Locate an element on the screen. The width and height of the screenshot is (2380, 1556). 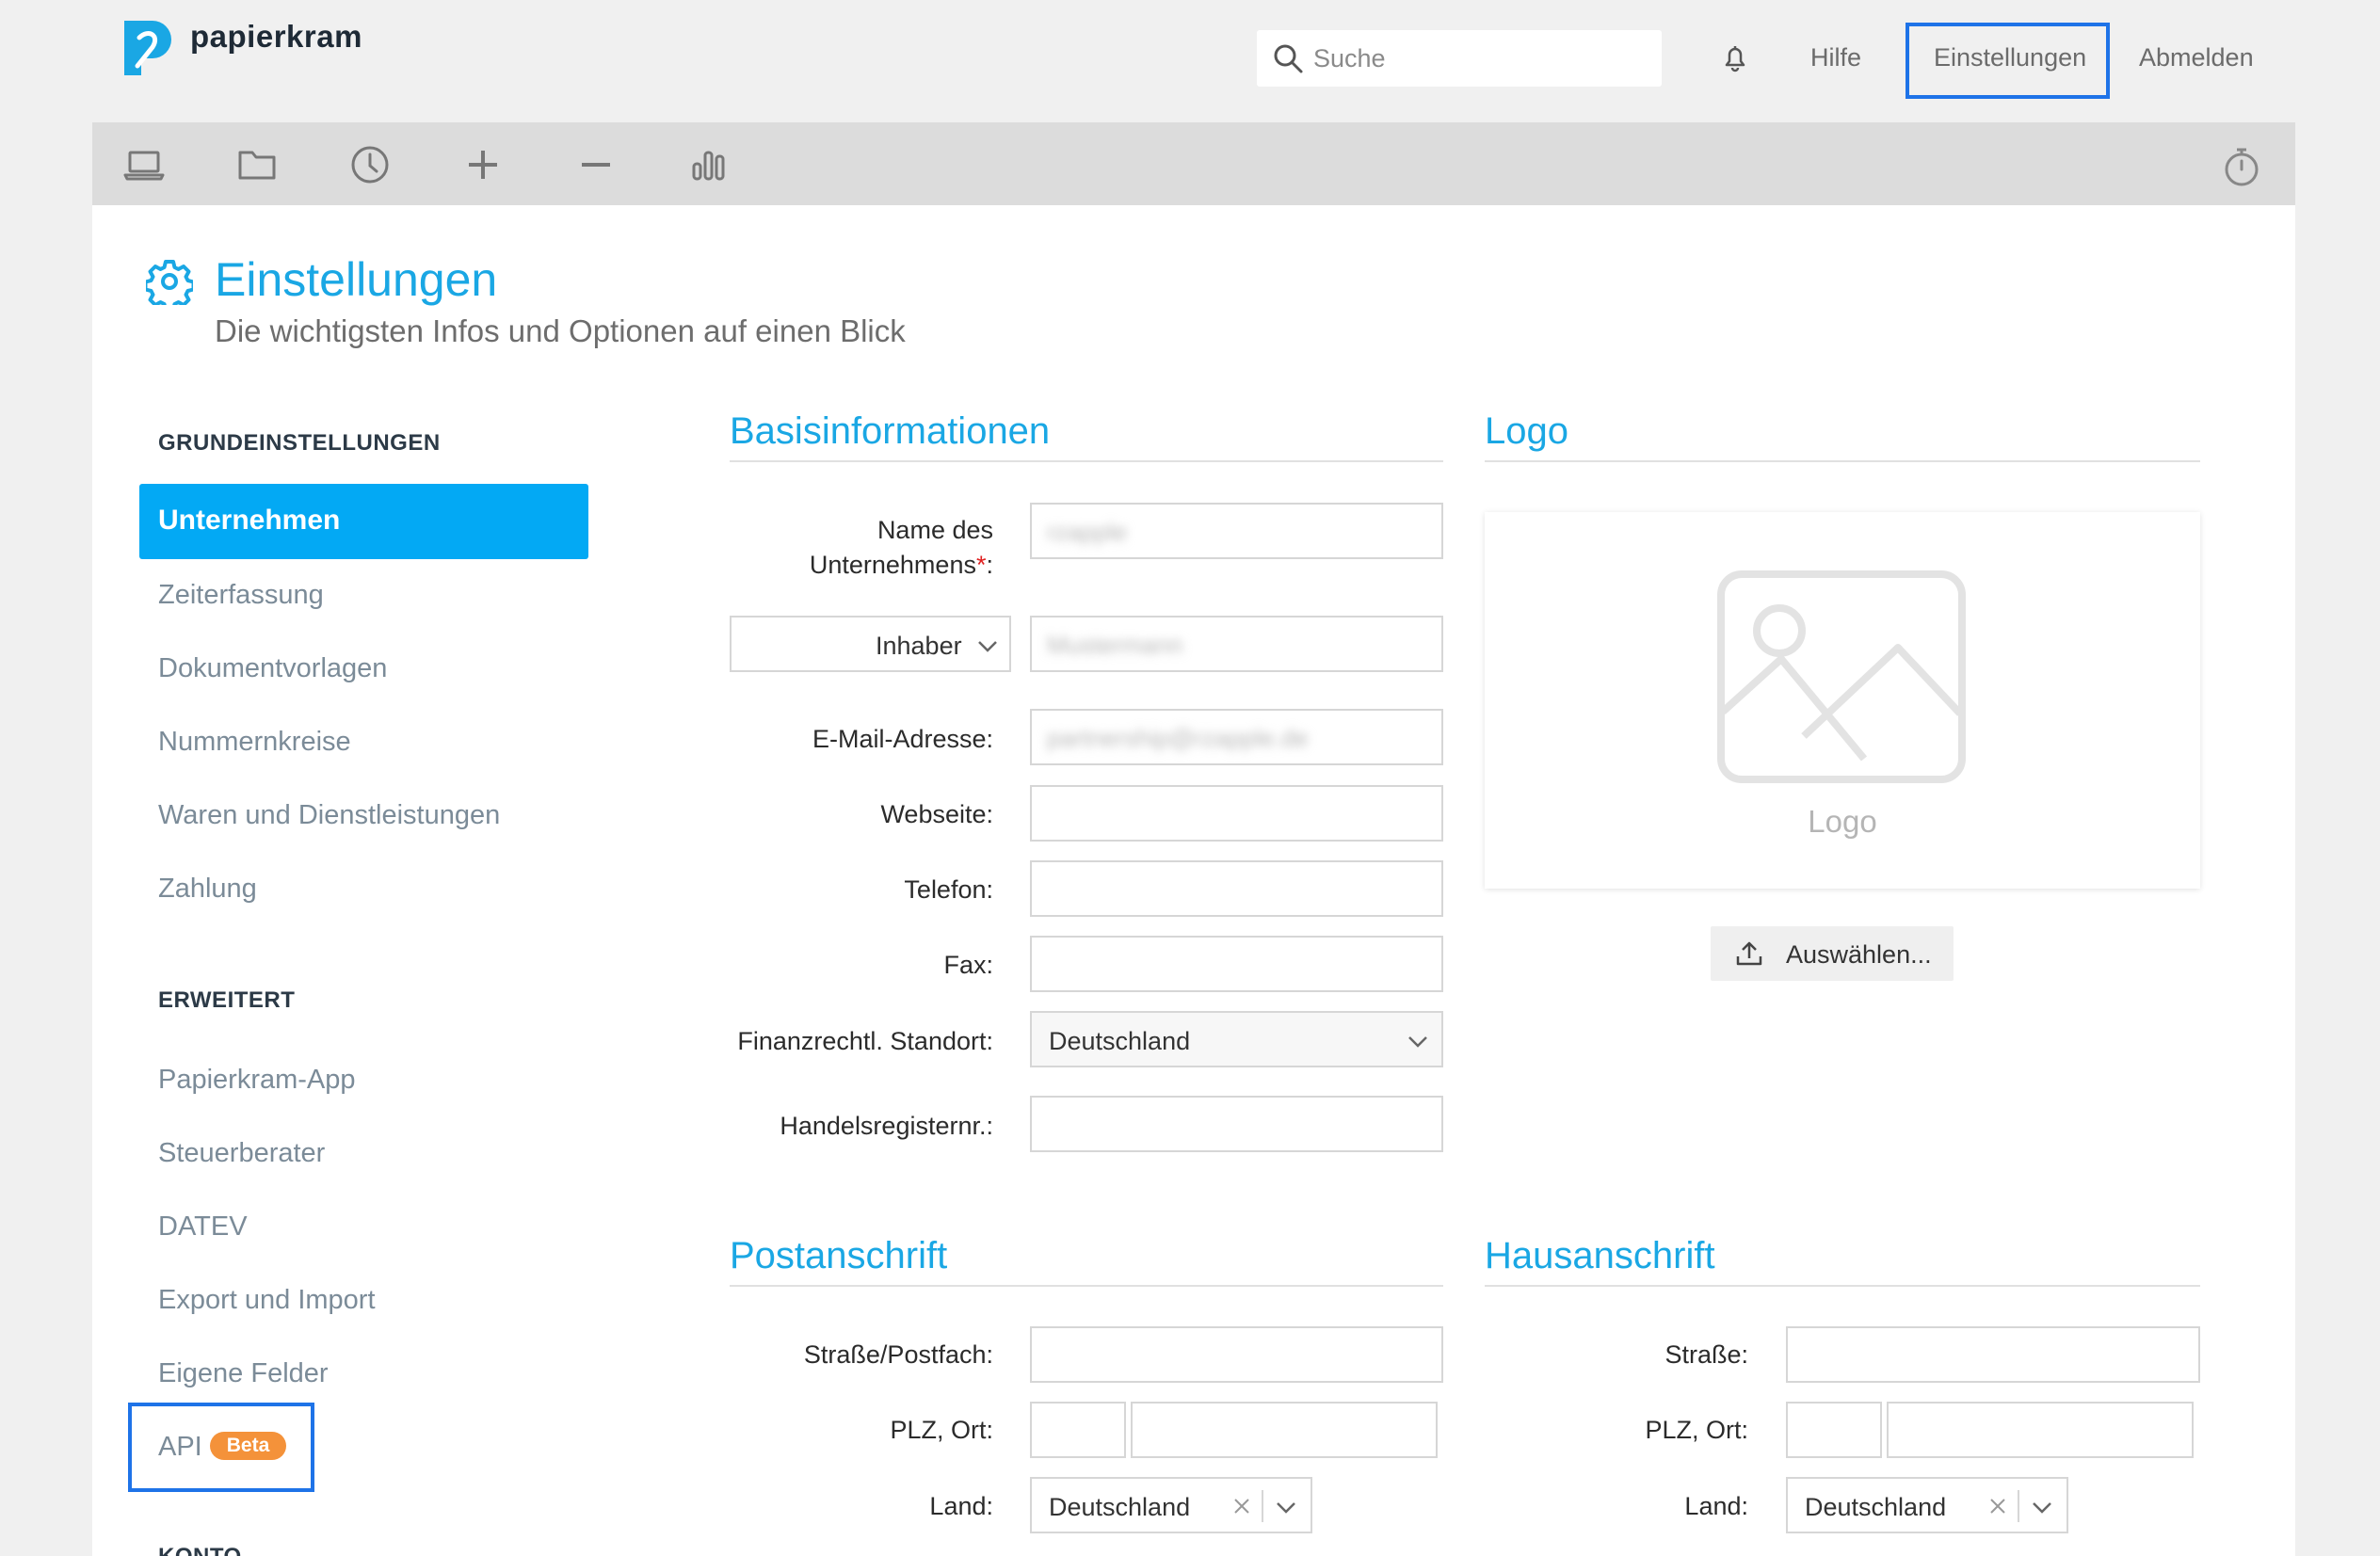
sidebar-item-nummernkreise: Nummernkreise is located at coordinates (255, 742).